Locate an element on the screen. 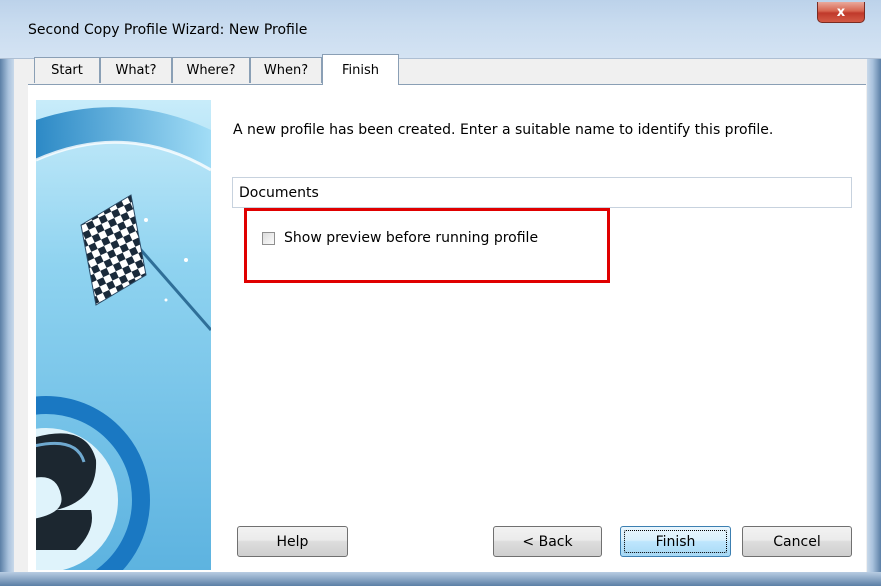 The image size is (881, 586). back-button-label: < Back is located at coordinates (547, 541).